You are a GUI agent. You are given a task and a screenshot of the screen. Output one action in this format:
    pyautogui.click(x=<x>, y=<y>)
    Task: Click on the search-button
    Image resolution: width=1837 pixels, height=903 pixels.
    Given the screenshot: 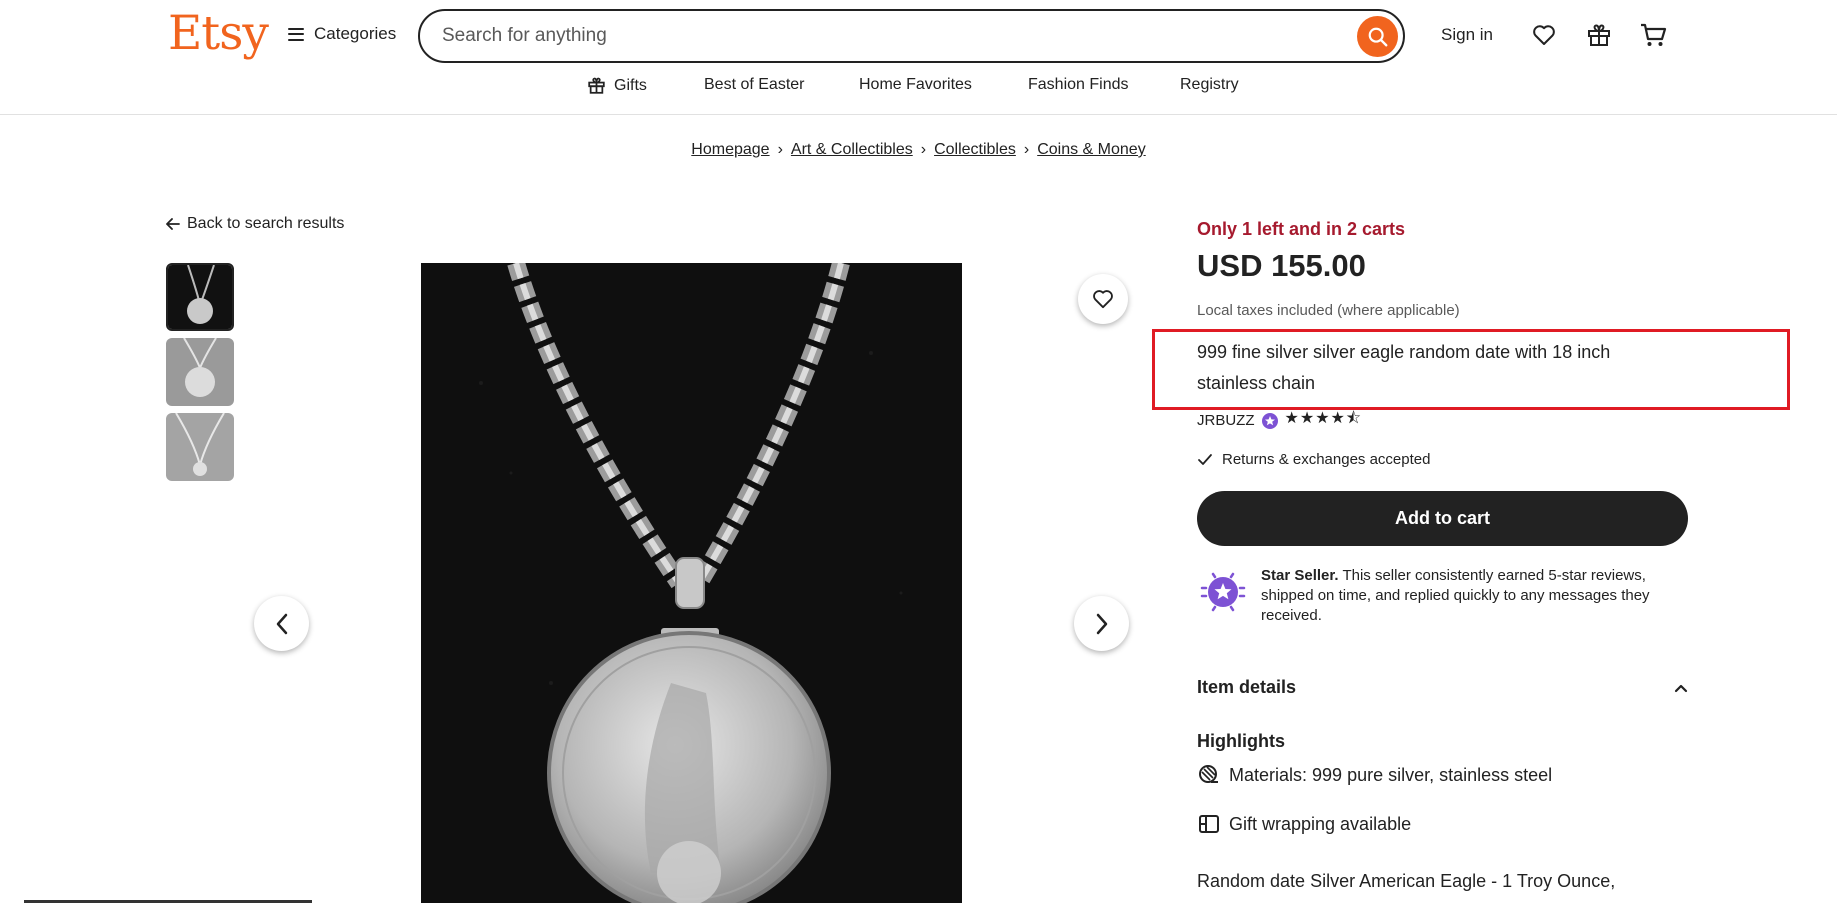 What is the action you would take?
    pyautogui.click(x=1377, y=36)
    